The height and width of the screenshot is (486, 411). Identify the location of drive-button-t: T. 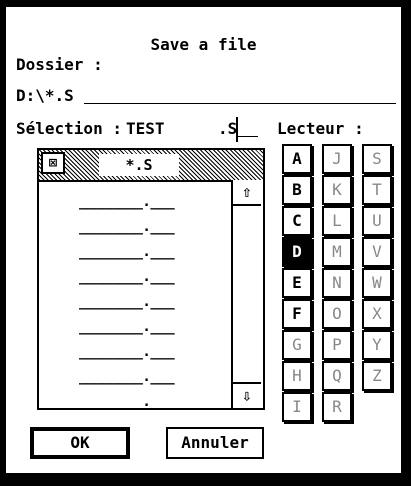
(377, 190).